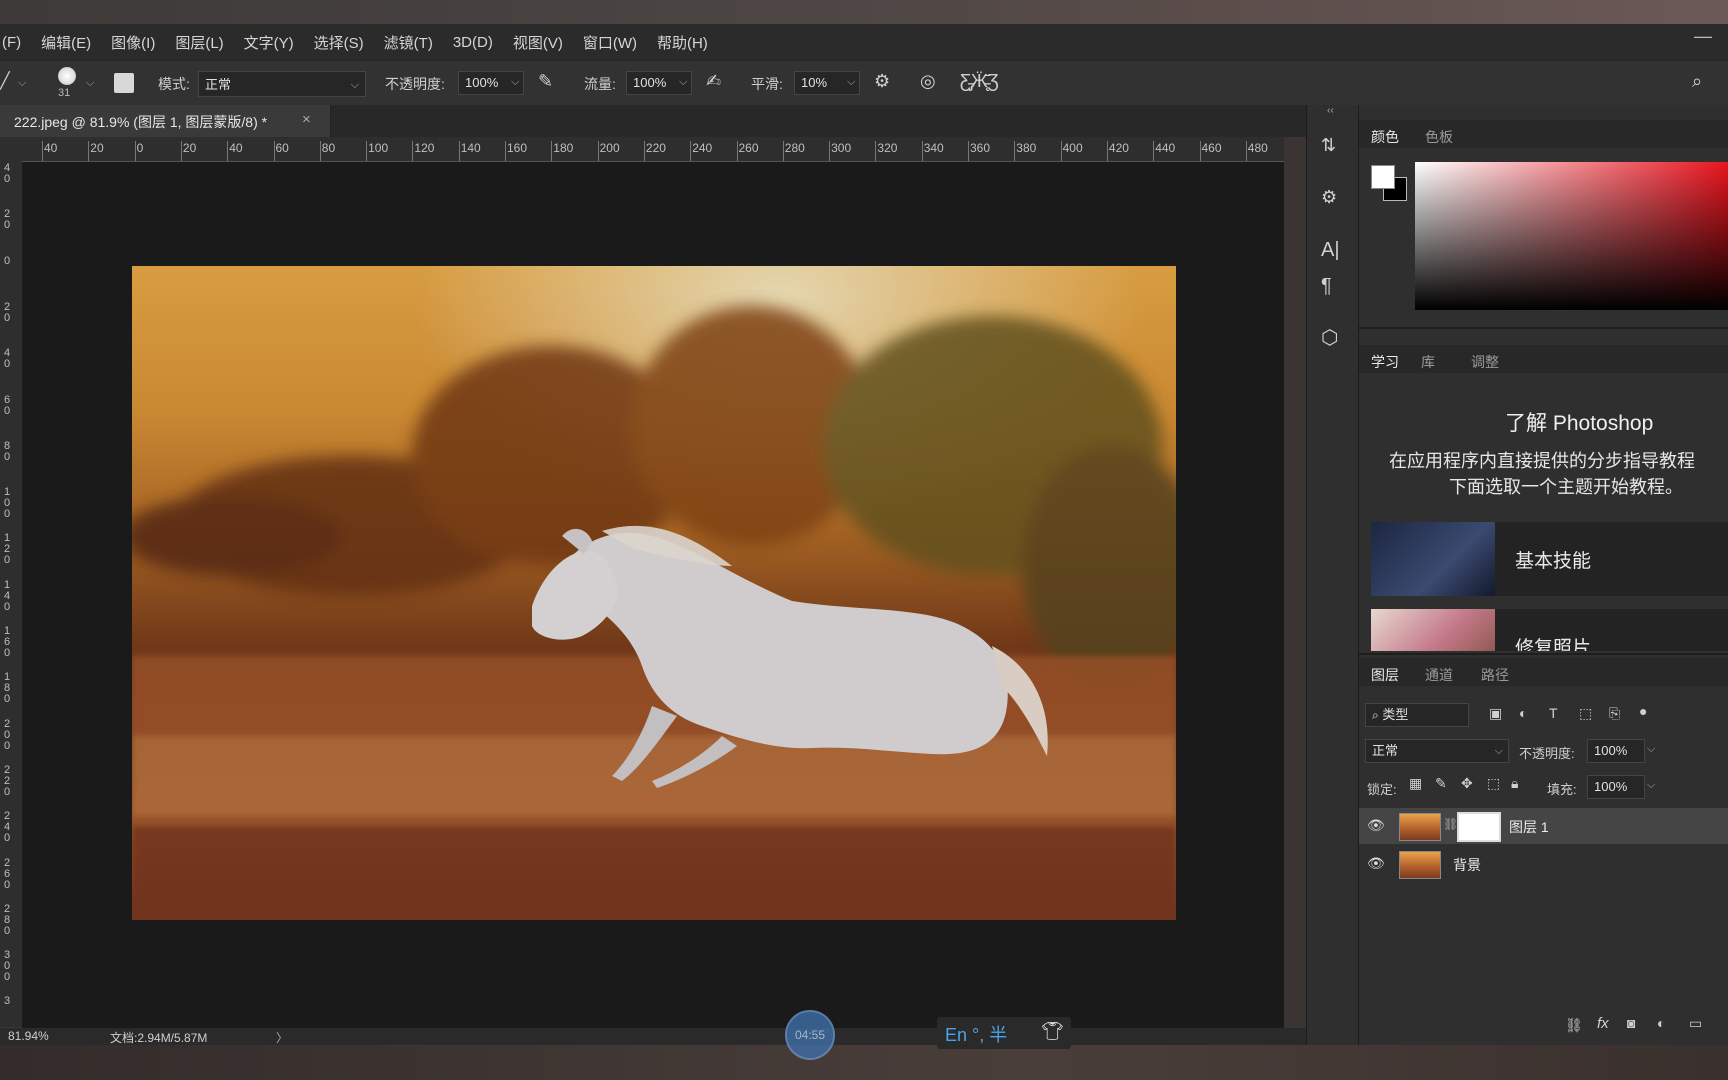 This screenshot has height=1080, width=1728. I want to click on tab-swatches: 色板, so click(1439, 137).